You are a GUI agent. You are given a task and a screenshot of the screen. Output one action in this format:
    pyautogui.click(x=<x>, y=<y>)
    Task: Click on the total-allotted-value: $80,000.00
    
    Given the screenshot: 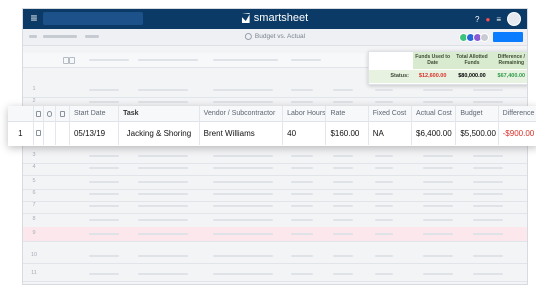 What is the action you would take?
    pyautogui.click(x=471, y=76)
    